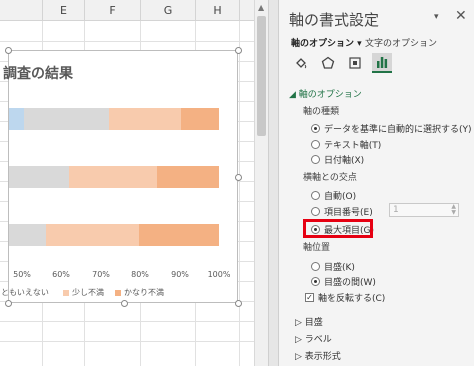 This screenshot has height=366, width=474. I want to click on pane-title: 軸の書式設定, so click(334, 20).